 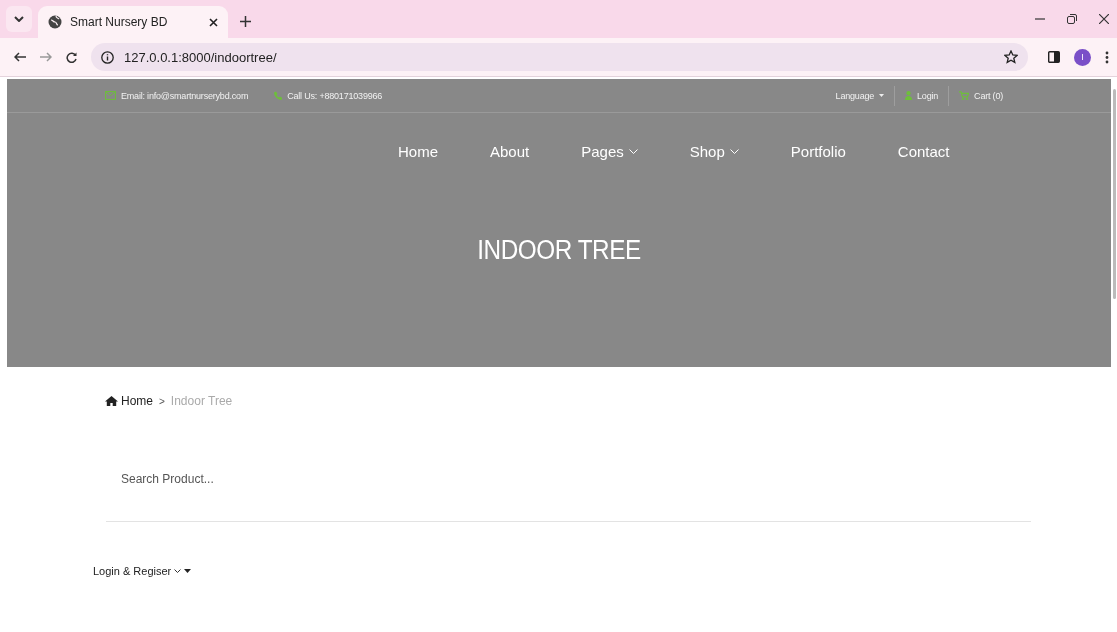 I want to click on nav-link: Contact, so click(x=923, y=151).